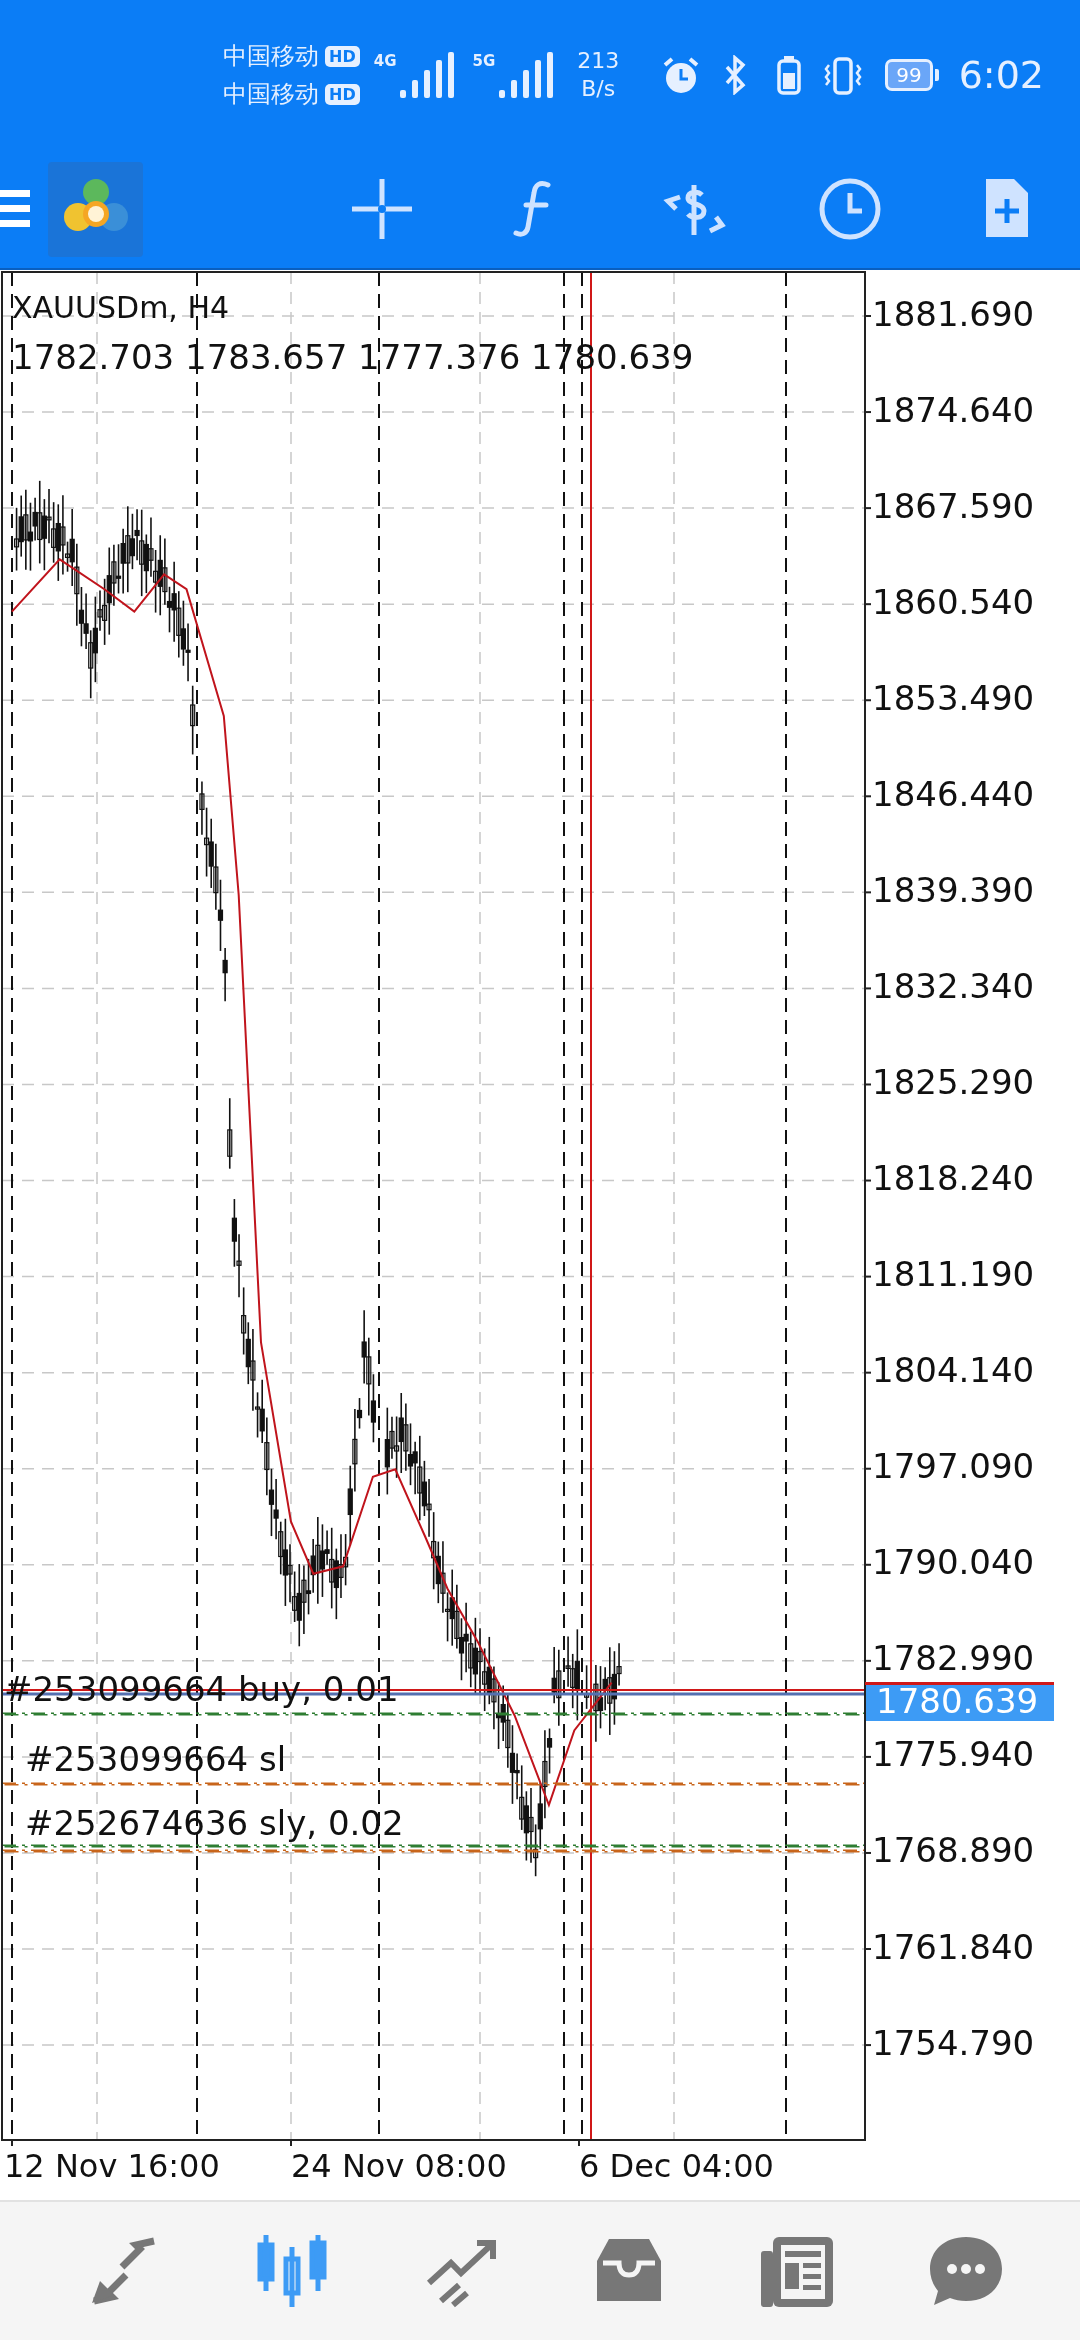  I want to click on order-label: #253099664 sl, so click(156, 1758).